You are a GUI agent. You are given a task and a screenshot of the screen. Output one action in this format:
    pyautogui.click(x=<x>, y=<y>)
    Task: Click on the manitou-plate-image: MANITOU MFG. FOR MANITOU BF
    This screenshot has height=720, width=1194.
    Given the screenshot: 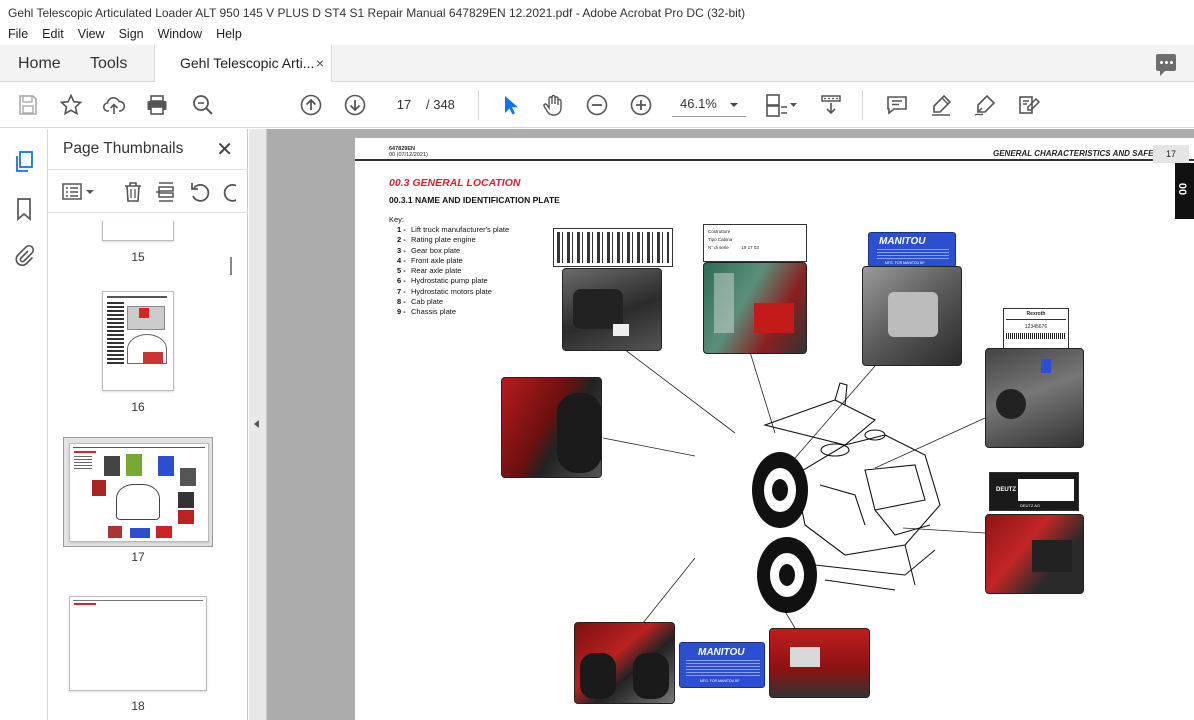 What is the action you would take?
    pyautogui.click(x=912, y=250)
    